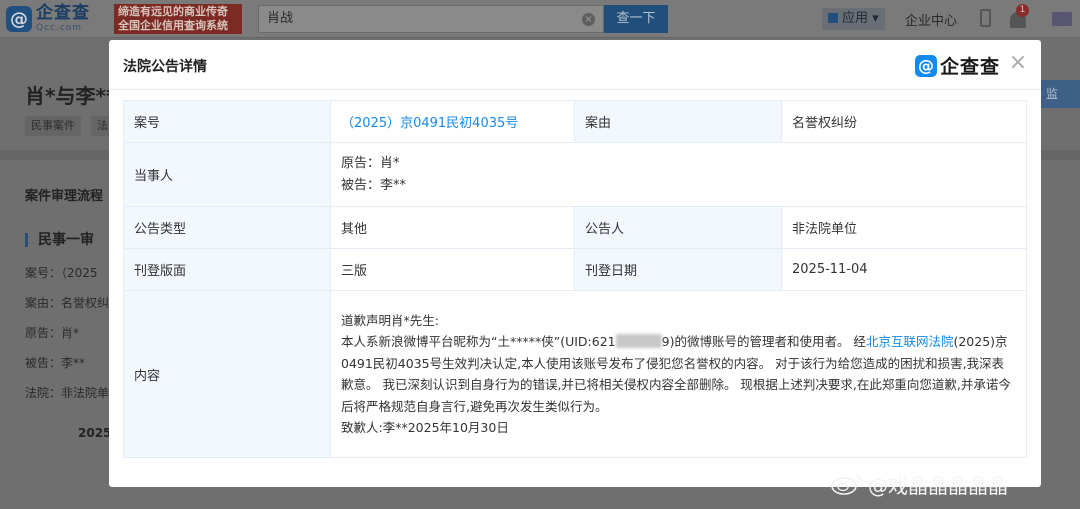  Describe the element at coordinates (575, 65) in the screenshot. I see `dialog-header: 法院公告详情 @ 企查查 ×` at that location.